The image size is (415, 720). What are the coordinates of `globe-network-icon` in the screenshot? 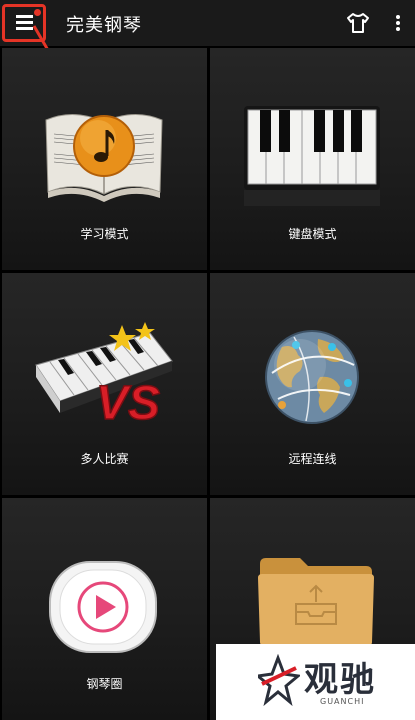 It's located at (312, 377).